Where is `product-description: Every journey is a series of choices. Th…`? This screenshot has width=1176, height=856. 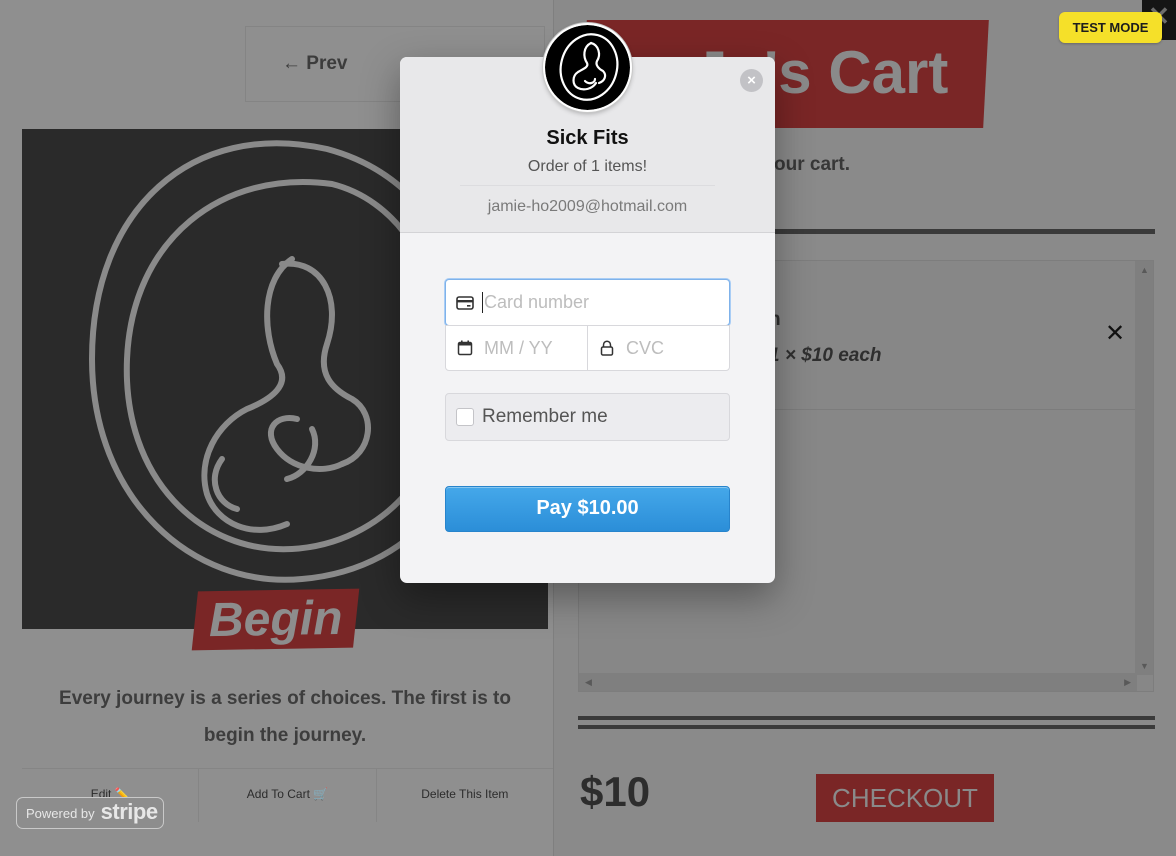 product-description: Every journey is a series of choices. Th… is located at coordinates (285, 717).